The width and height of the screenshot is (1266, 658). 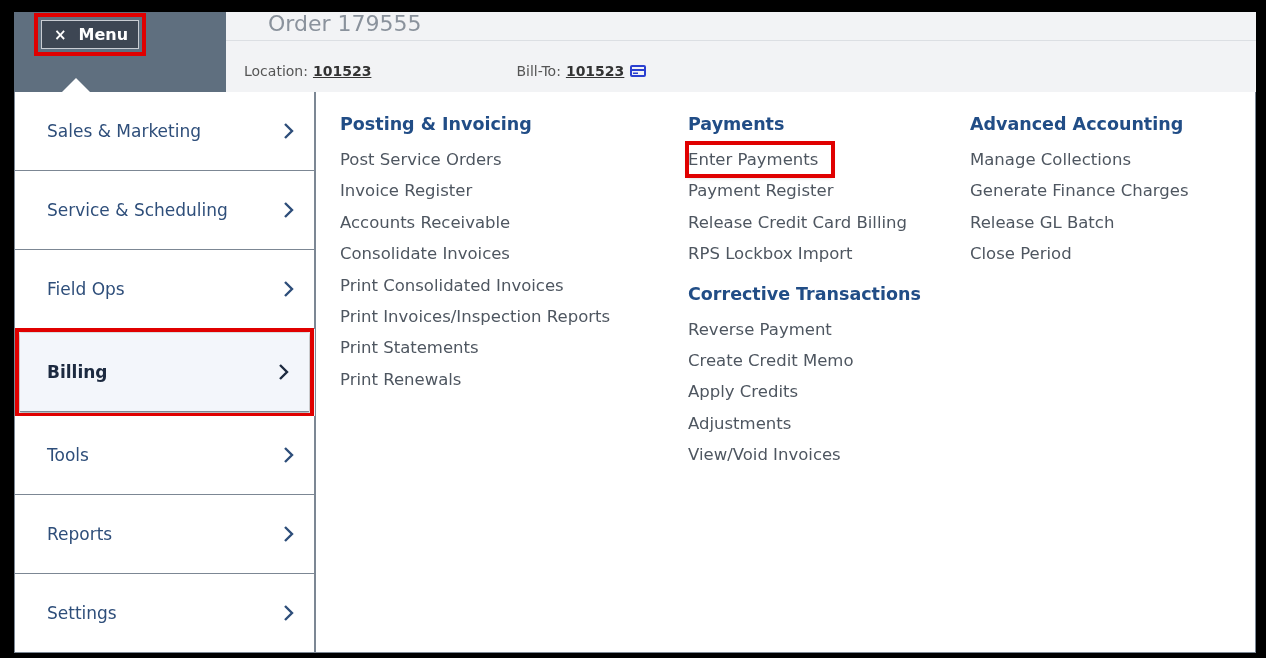 I want to click on menu-link: Generate Finance Charges, so click(x=1079, y=191).